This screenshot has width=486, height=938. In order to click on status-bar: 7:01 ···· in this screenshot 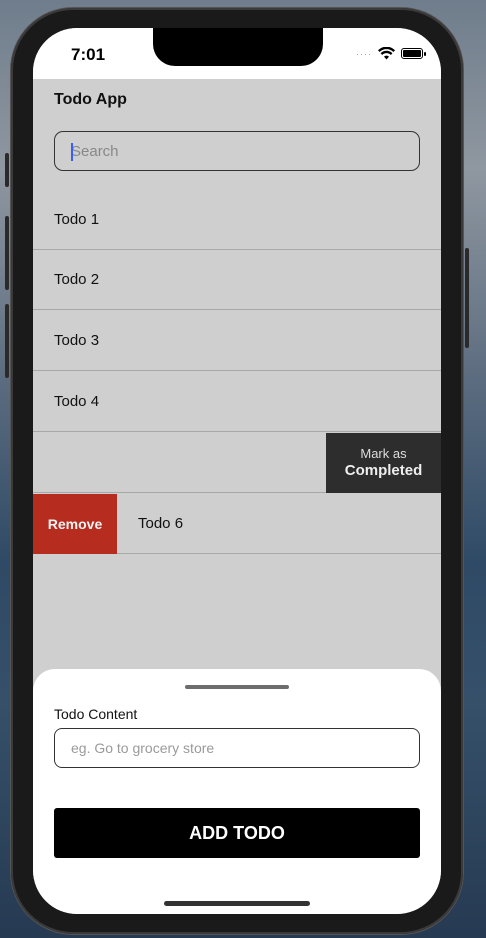, I will do `click(237, 53)`.